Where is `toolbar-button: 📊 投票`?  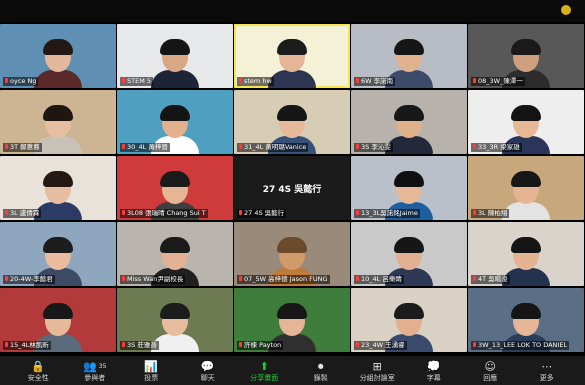 toolbar-button: 📊 投票 is located at coordinates (151, 369).